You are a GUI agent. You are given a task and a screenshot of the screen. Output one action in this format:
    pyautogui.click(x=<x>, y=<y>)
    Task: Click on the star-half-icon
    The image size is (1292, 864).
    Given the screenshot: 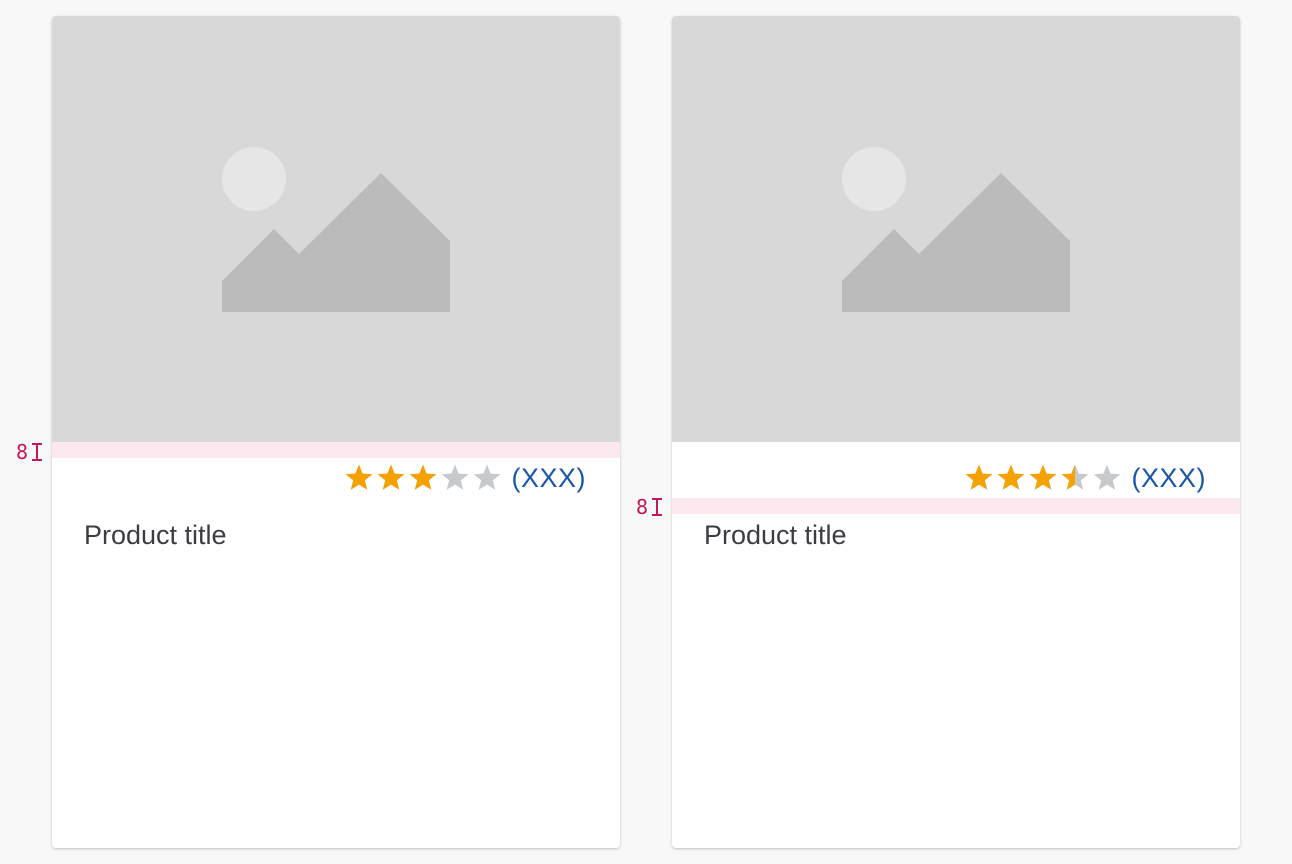 What is the action you would take?
    pyautogui.click(x=1075, y=477)
    